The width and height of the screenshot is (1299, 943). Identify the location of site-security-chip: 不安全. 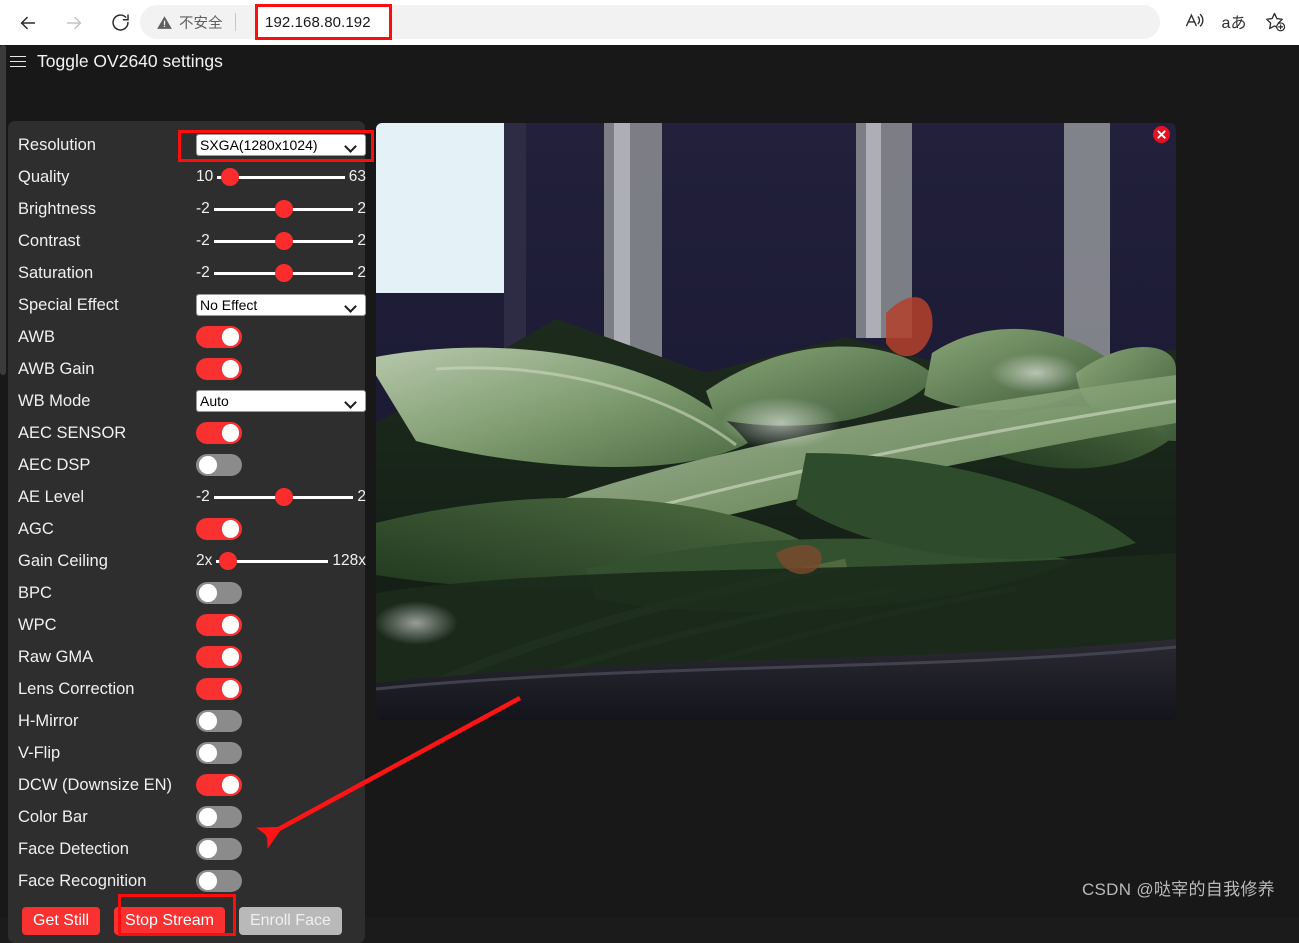
(189, 22).